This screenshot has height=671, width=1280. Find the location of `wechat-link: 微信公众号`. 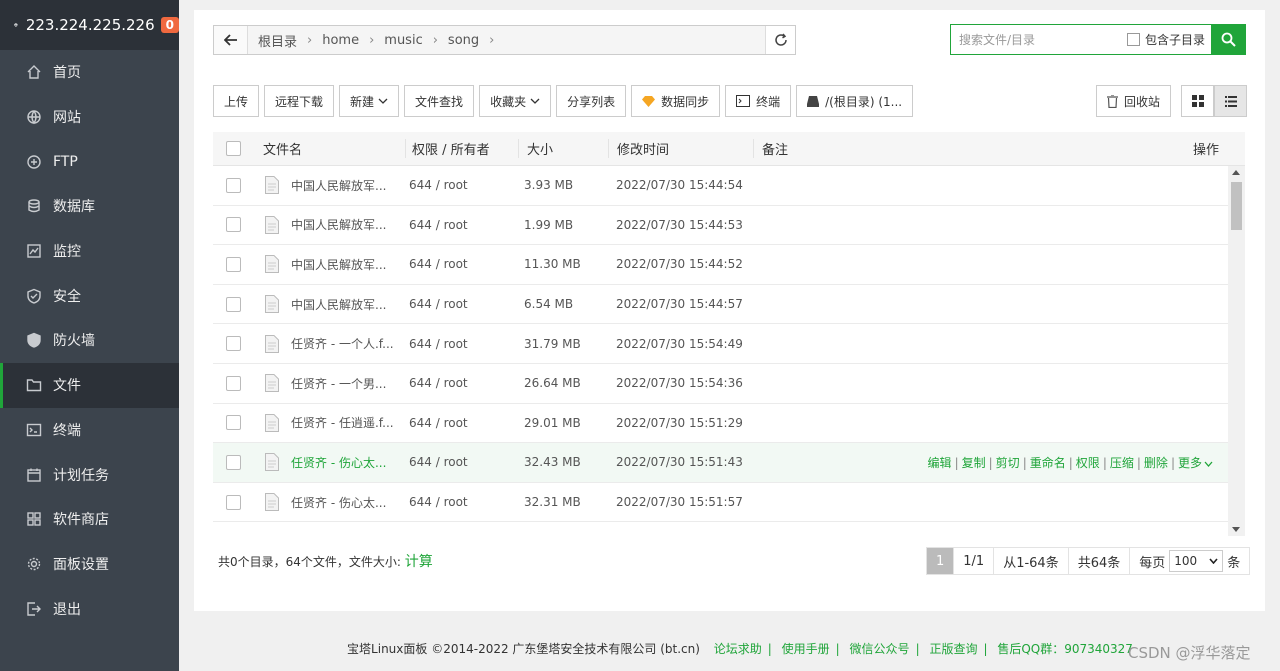

wechat-link: 微信公众号 is located at coordinates (880, 649).